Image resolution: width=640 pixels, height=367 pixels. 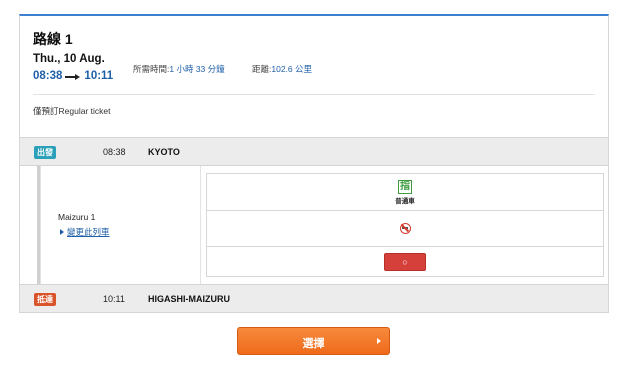 What do you see at coordinates (99, 76) in the screenshot?
I see `arrive-time: 10:11` at bounding box center [99, 76].